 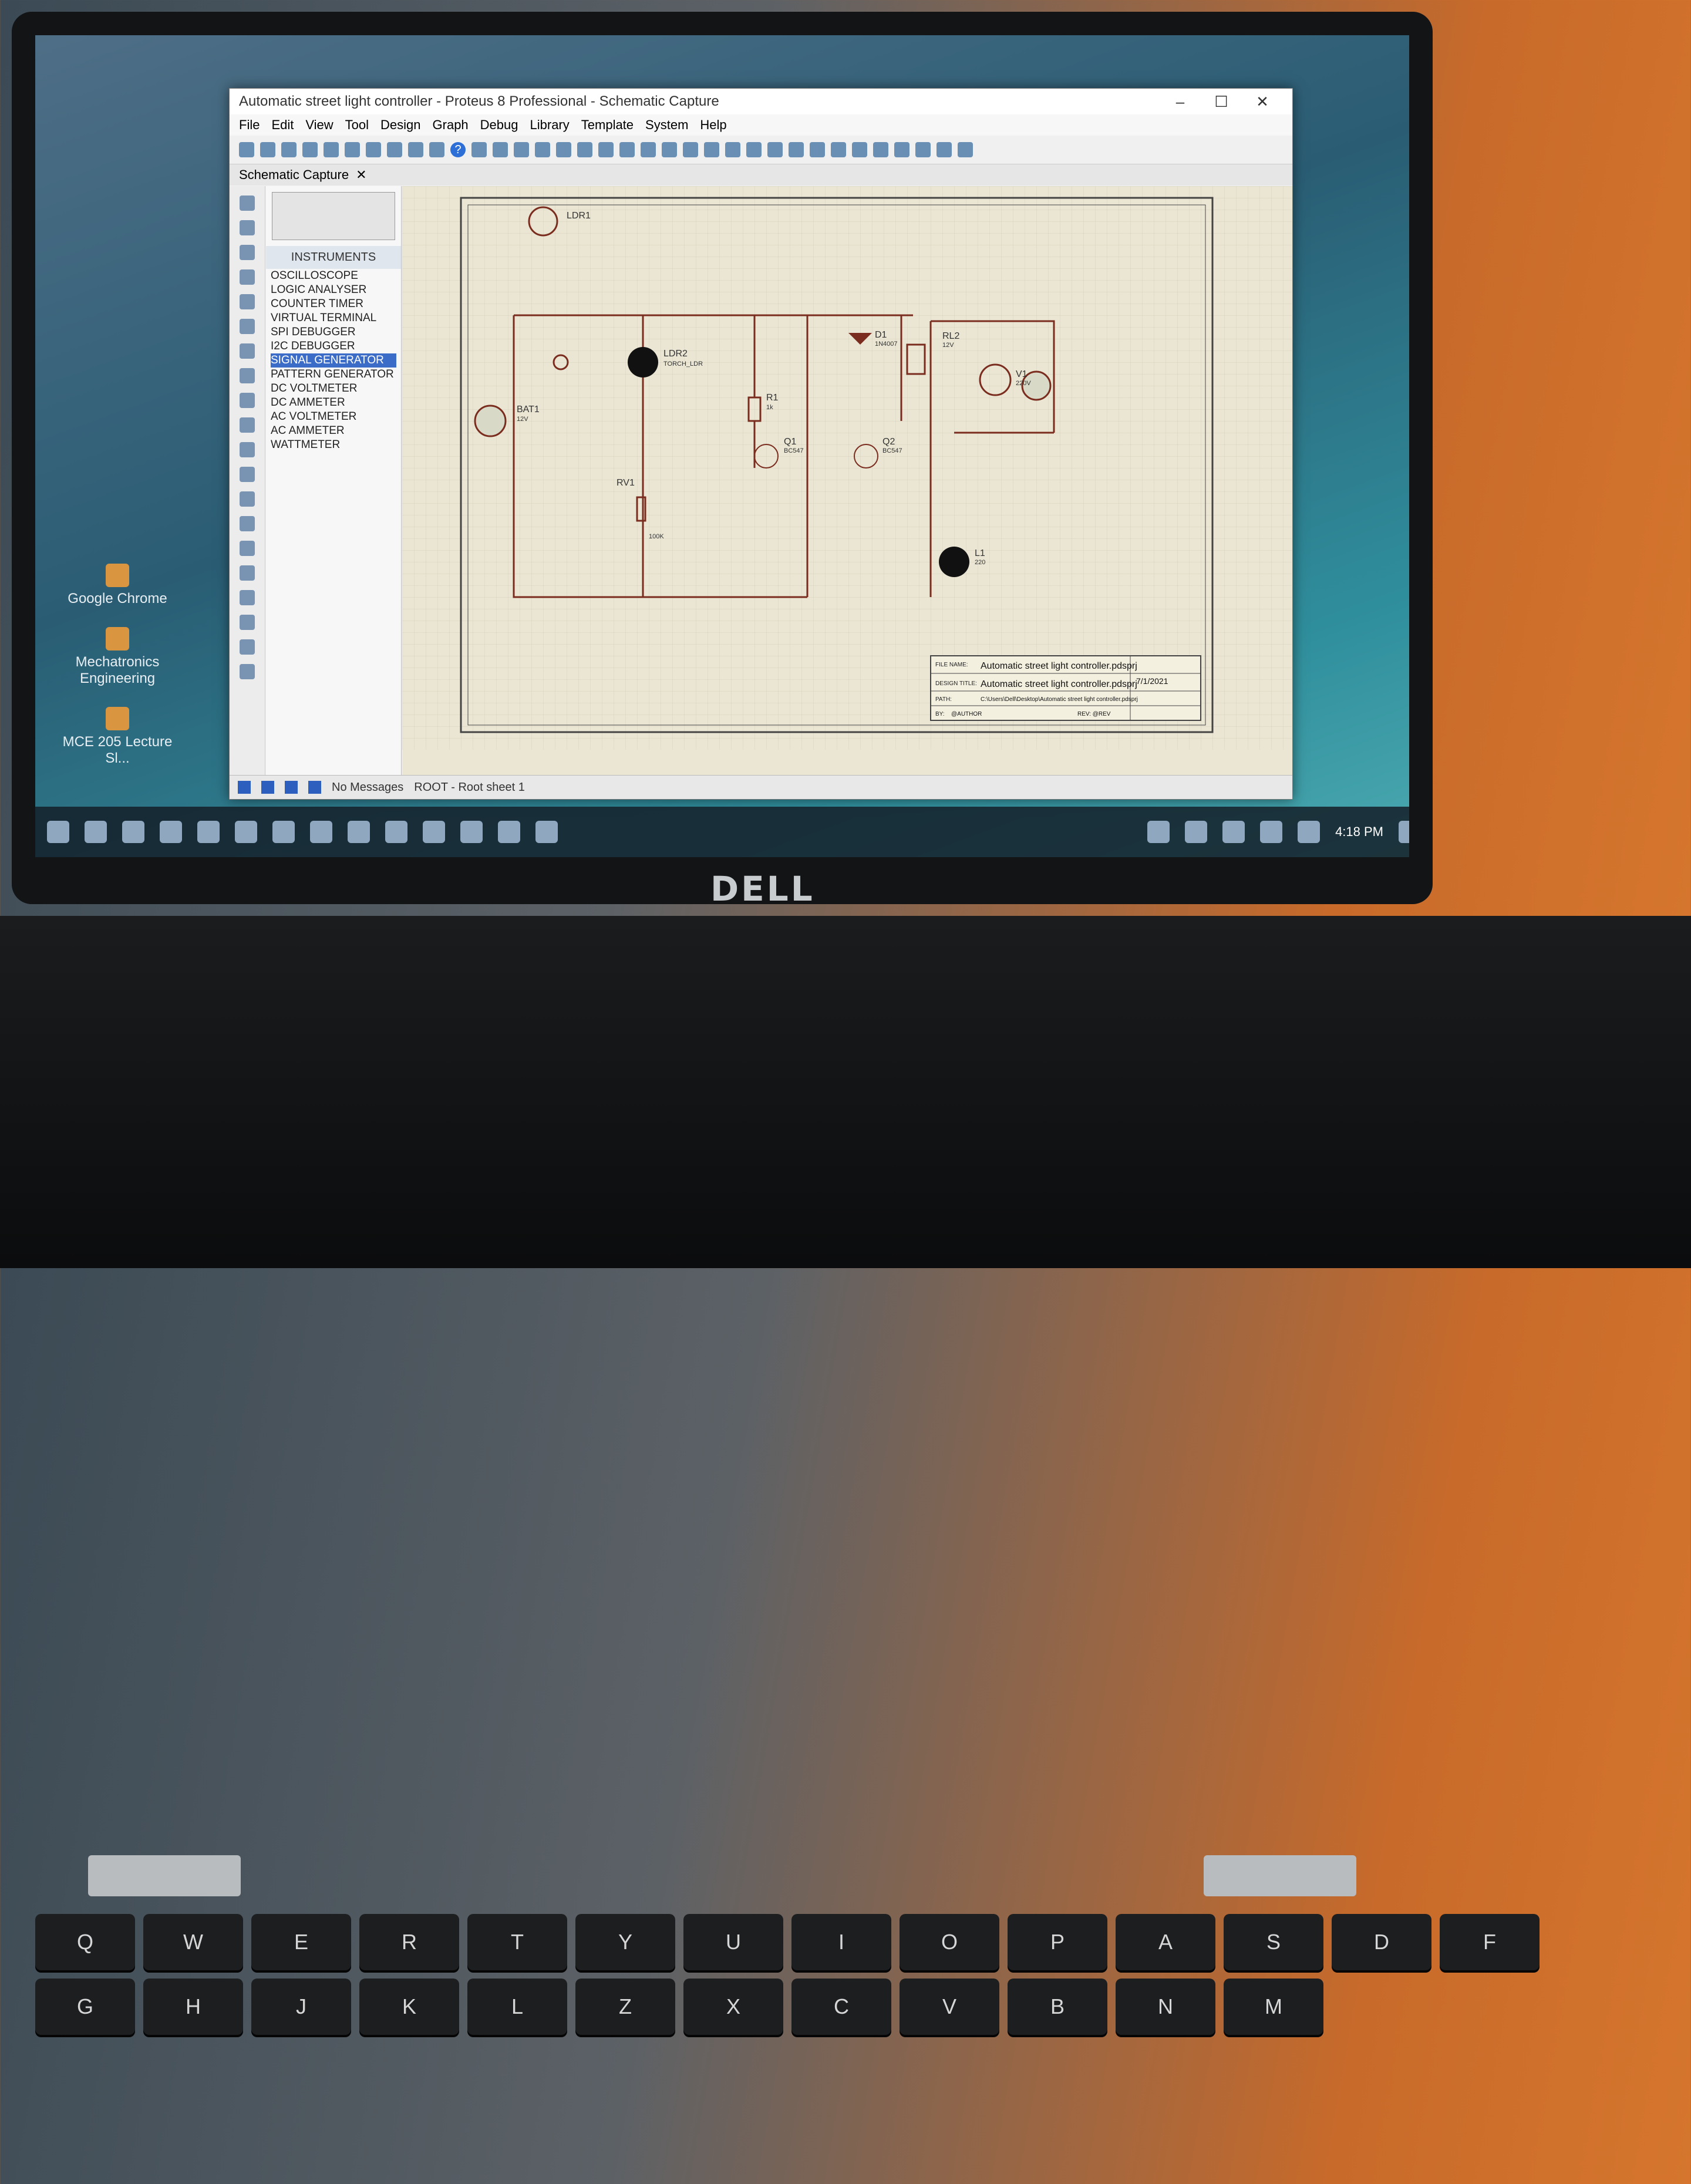 I want to click on desktop-icon-mechatronics: Mechatronics Engineering, so click(x=117, y=657).